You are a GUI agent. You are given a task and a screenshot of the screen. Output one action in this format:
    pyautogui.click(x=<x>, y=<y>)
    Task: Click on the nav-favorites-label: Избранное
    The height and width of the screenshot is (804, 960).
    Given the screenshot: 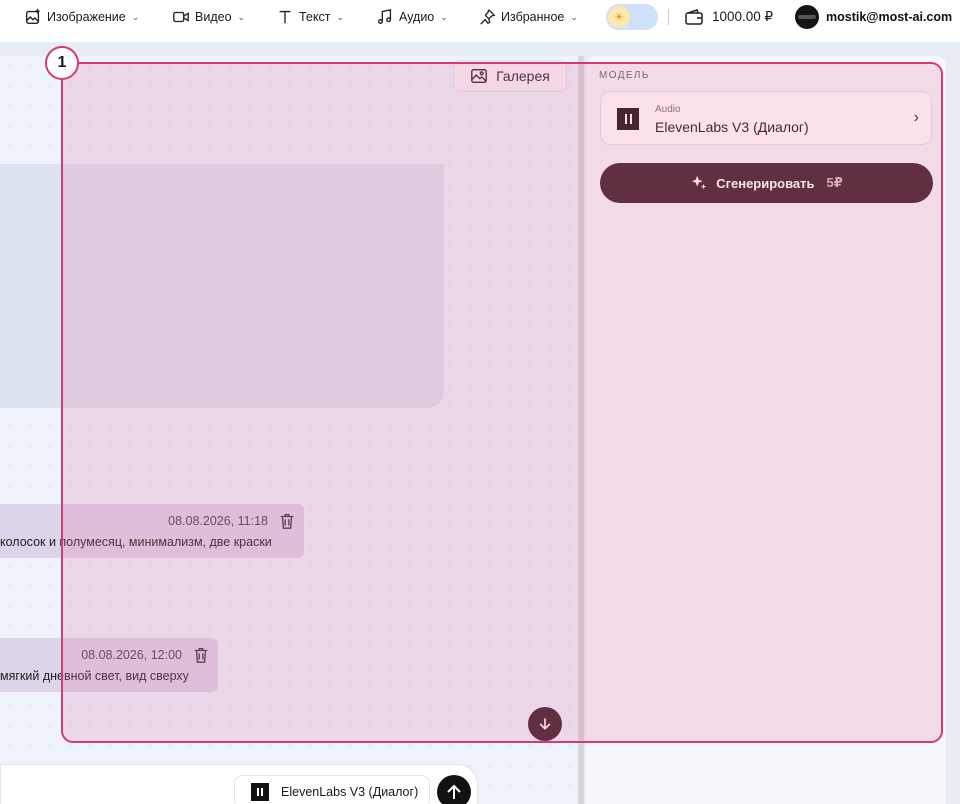 What is the action you would take?
    pyautogui.click(x=533, y=17)
    